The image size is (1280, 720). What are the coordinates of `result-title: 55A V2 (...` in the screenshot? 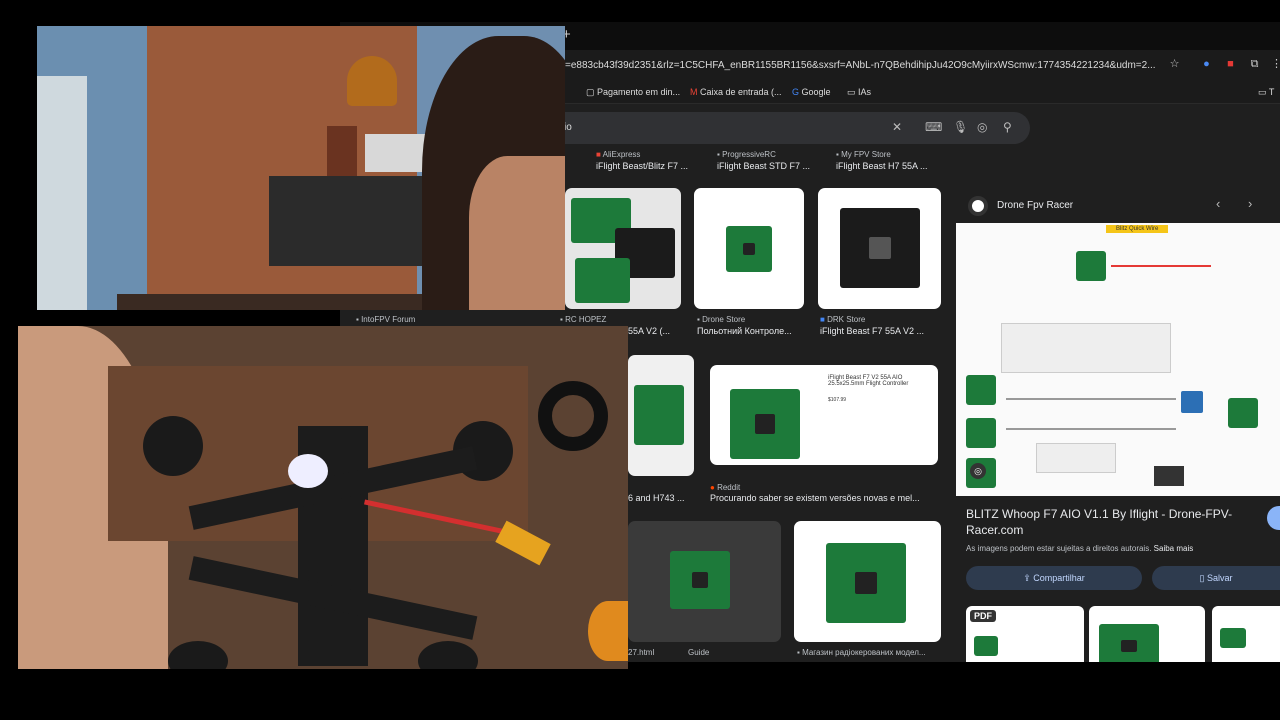 It's located at (658, 331).